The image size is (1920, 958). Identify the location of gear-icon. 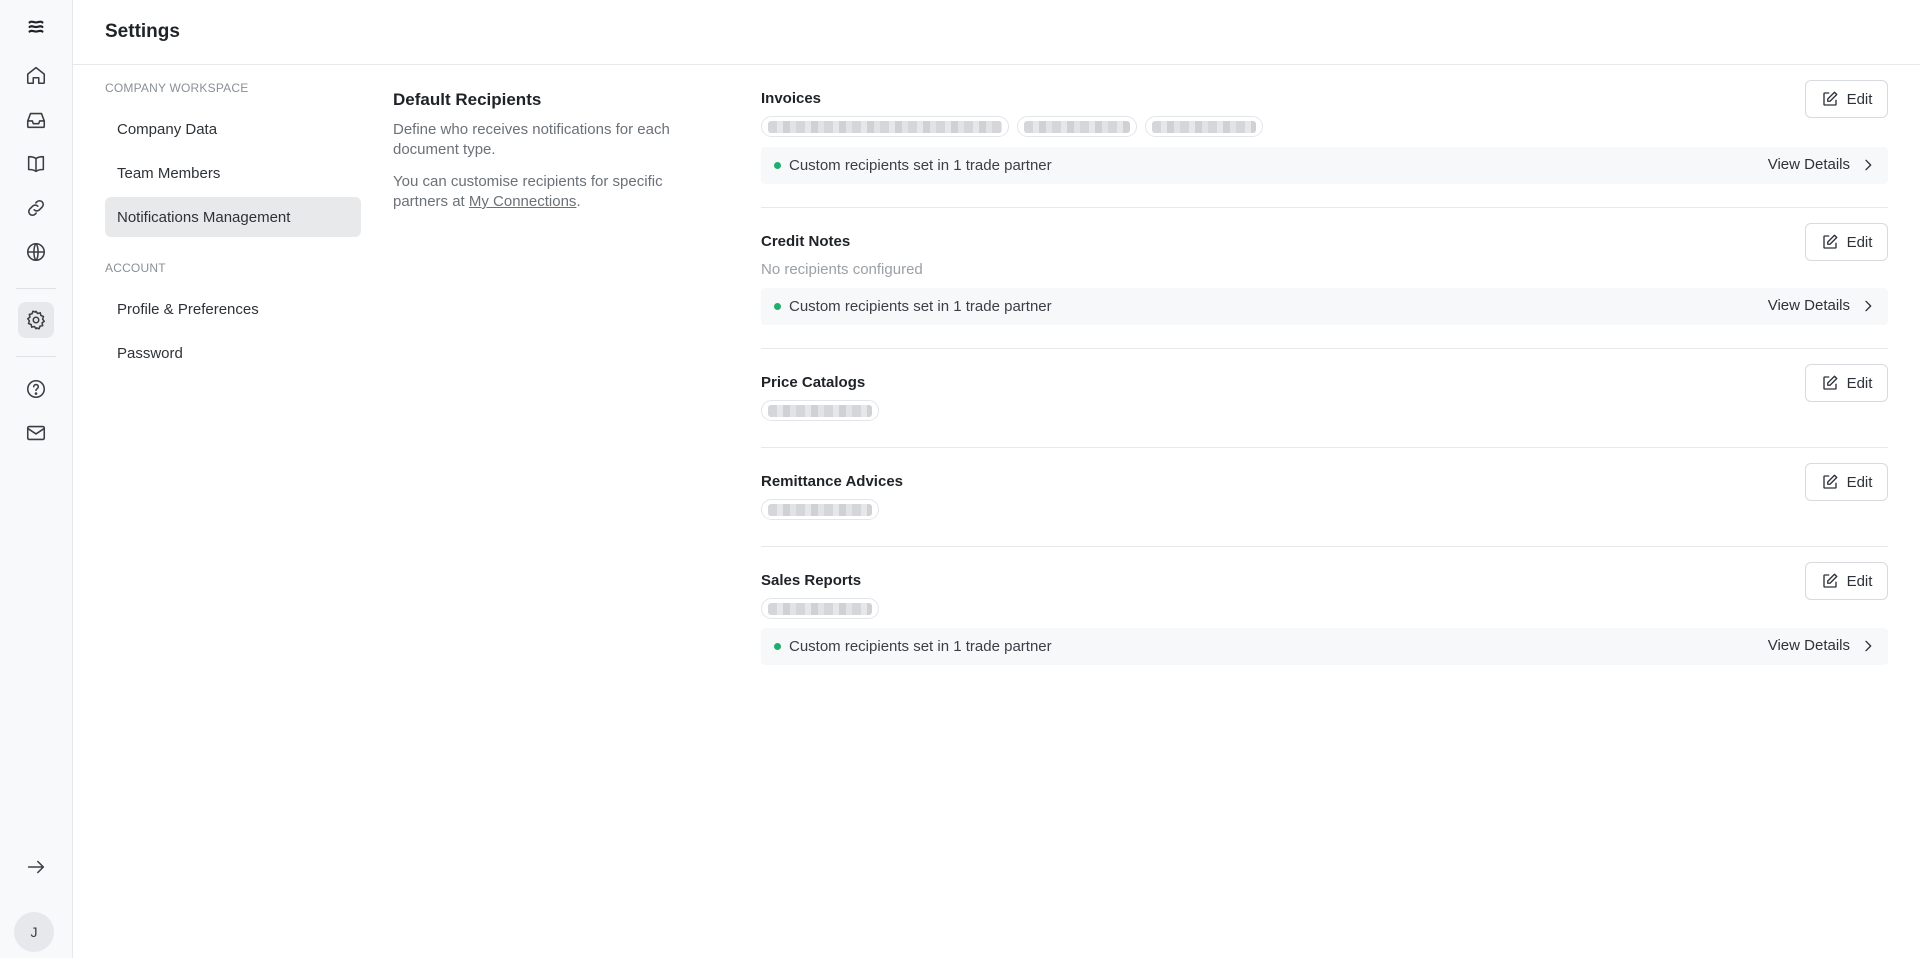
(36, 320).